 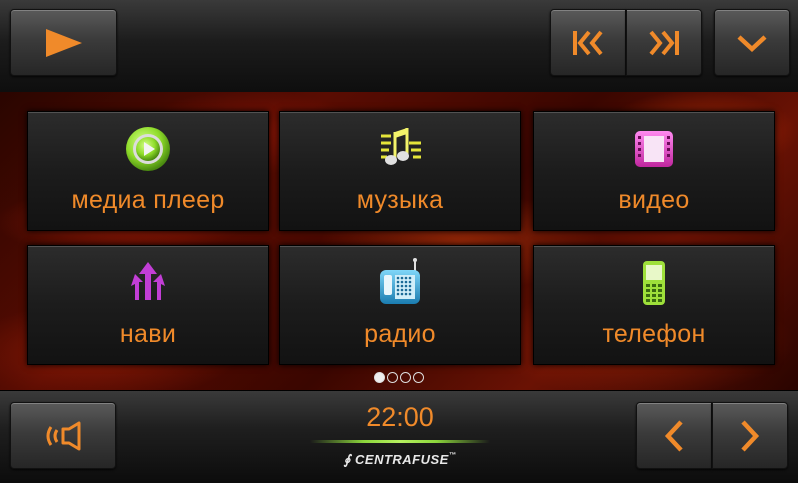 What do you see at coordinates (148, 200) in the screenshot?
I see `tile-label: медиа плеер` at bounding box center [148, 200].